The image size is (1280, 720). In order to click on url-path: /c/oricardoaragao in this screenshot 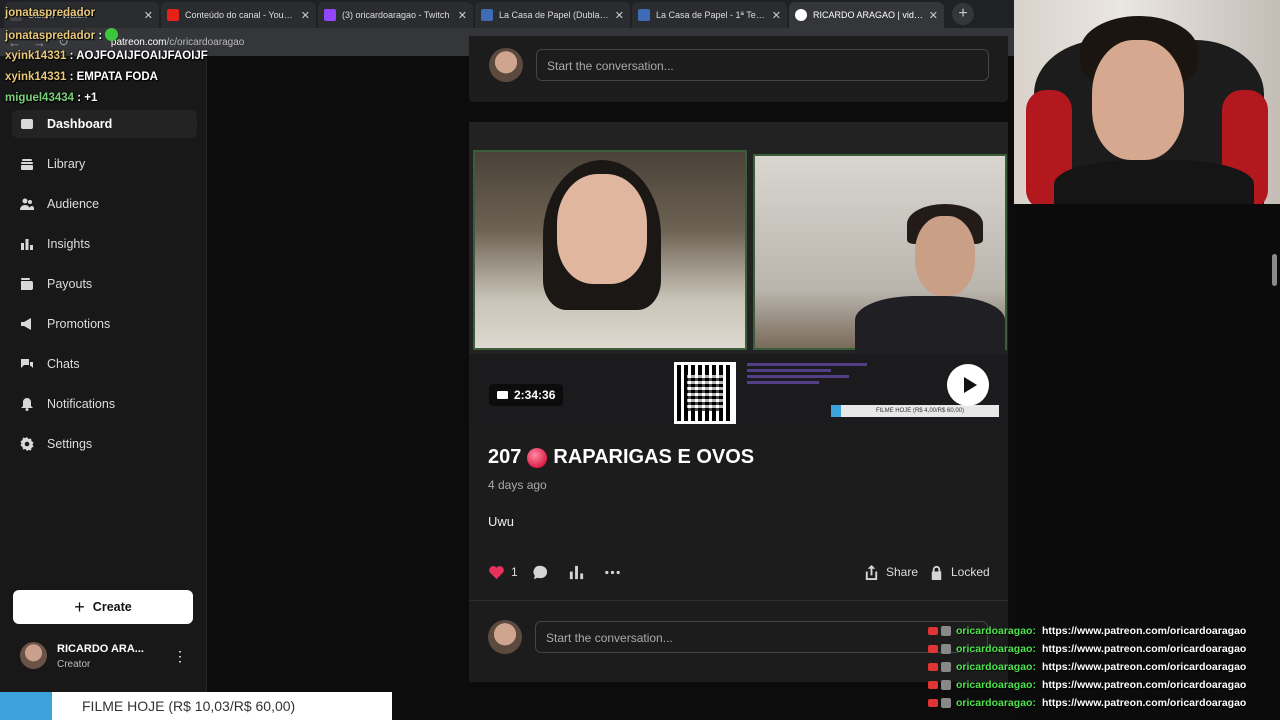, I will do `click(205, 42)`.